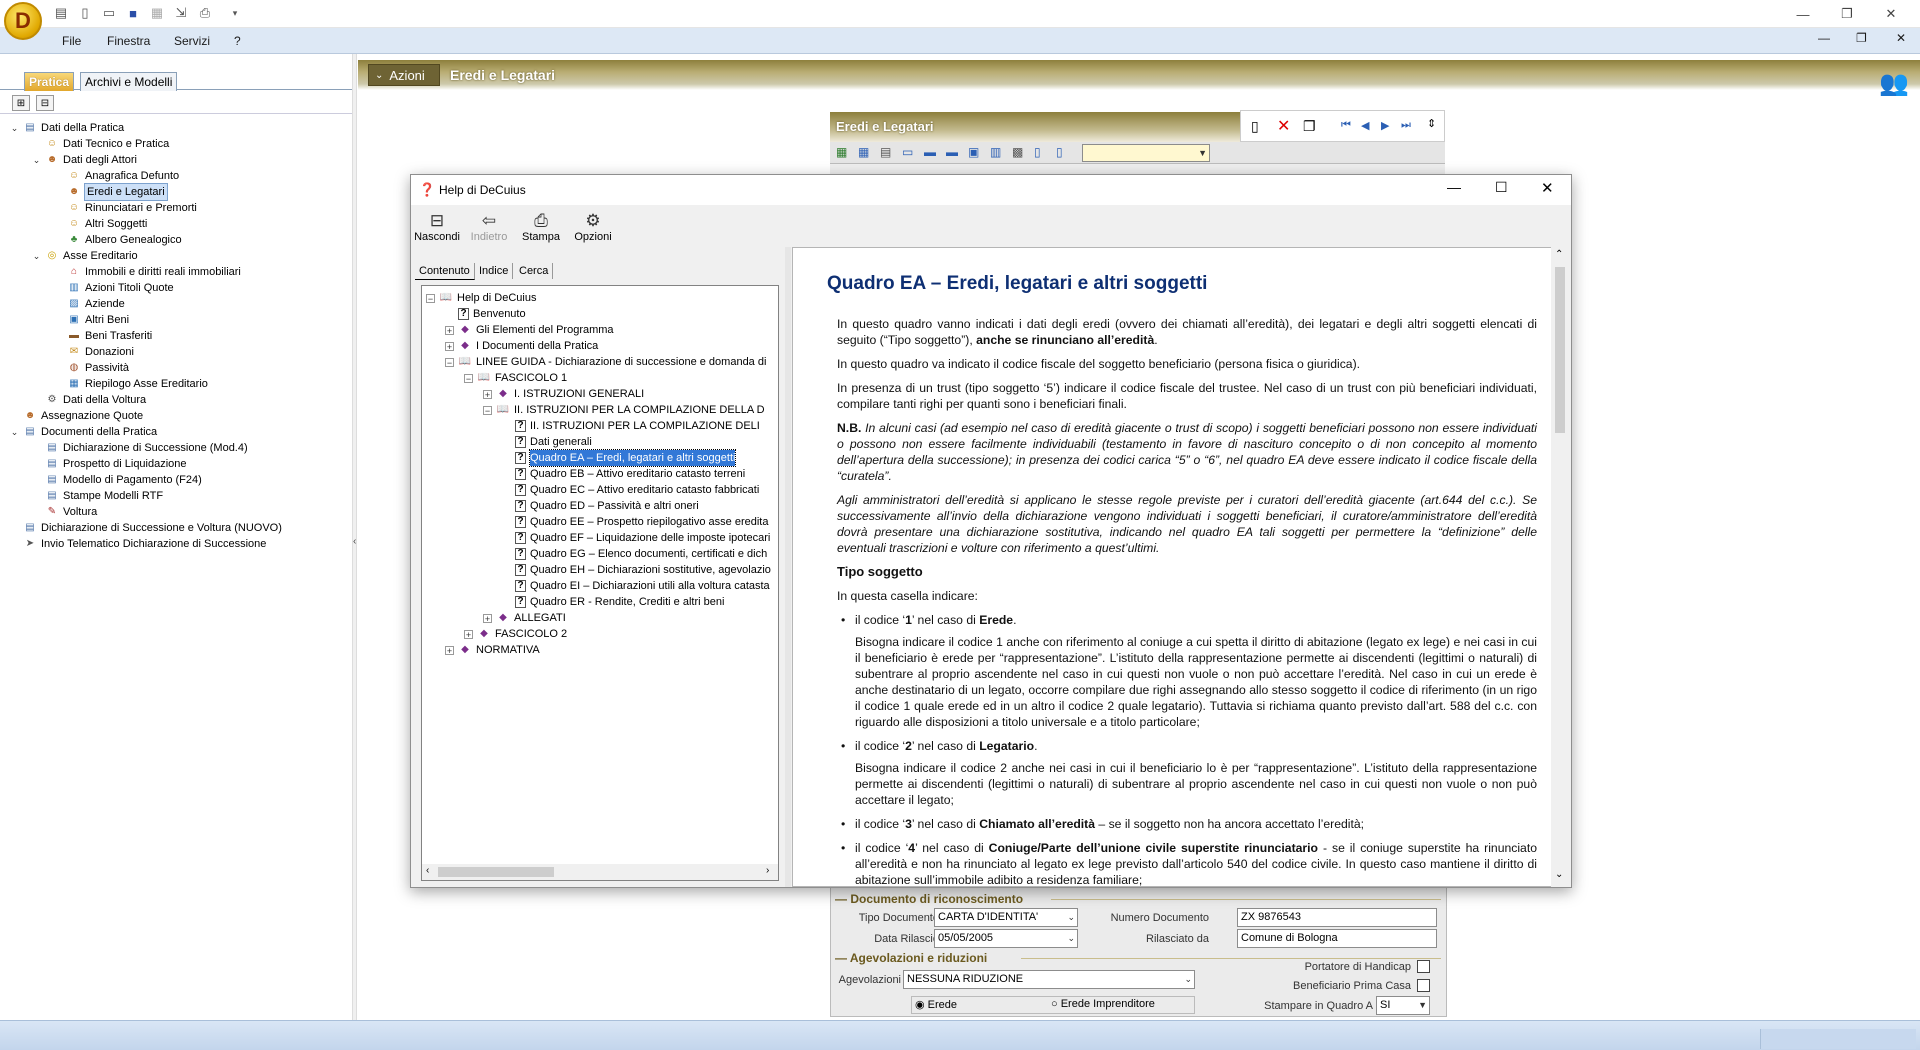 Image resolution: width=1920 pixels, height=1050 pixels. Describe the element at coordinates (180, 496) in the screenshot. I see `tree-node: ▤ Stampe Modelli RTF` at that location.